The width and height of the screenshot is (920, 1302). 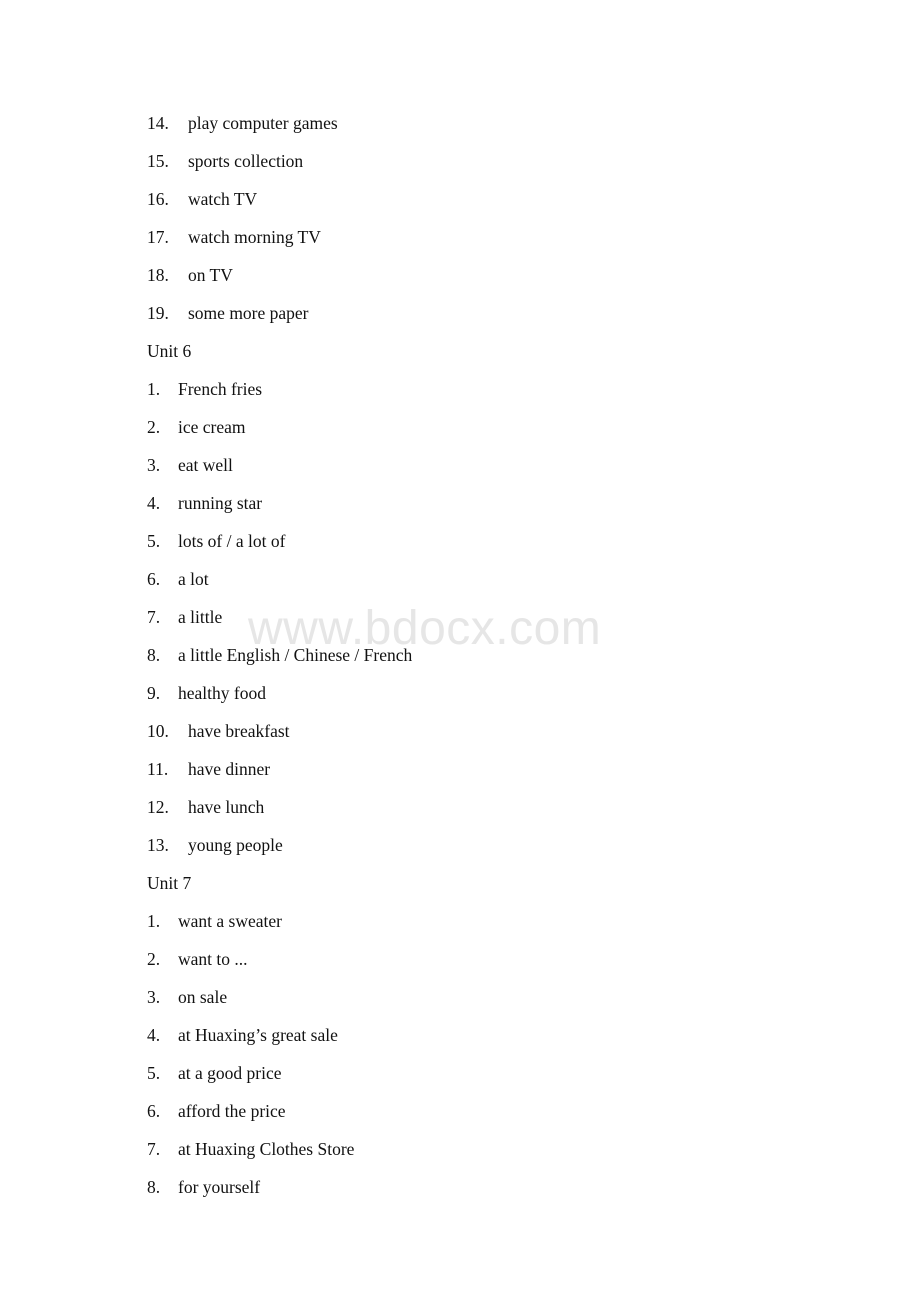 What do you see at coordinates (158, 275) in the screenshot?
I see `list-item-number: 18.` at bounding box center [158, 275].